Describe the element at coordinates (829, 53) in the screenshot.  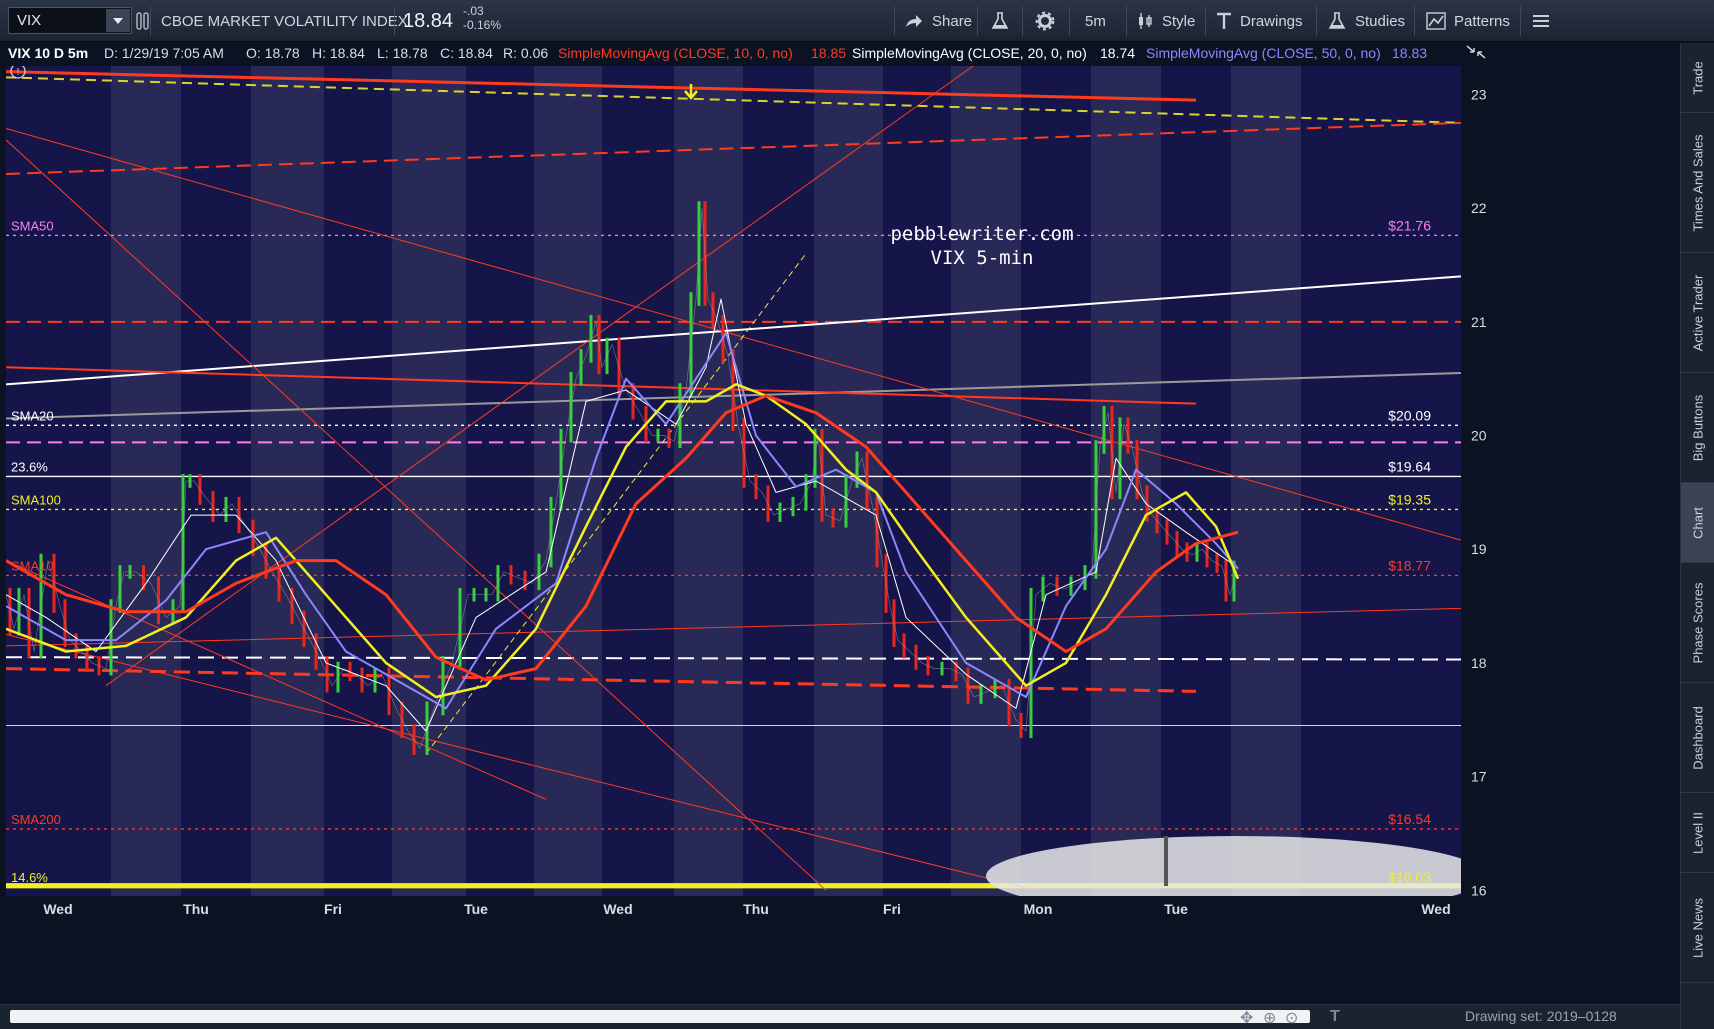
I see `legend-sma10-value: 18.85` at that location.